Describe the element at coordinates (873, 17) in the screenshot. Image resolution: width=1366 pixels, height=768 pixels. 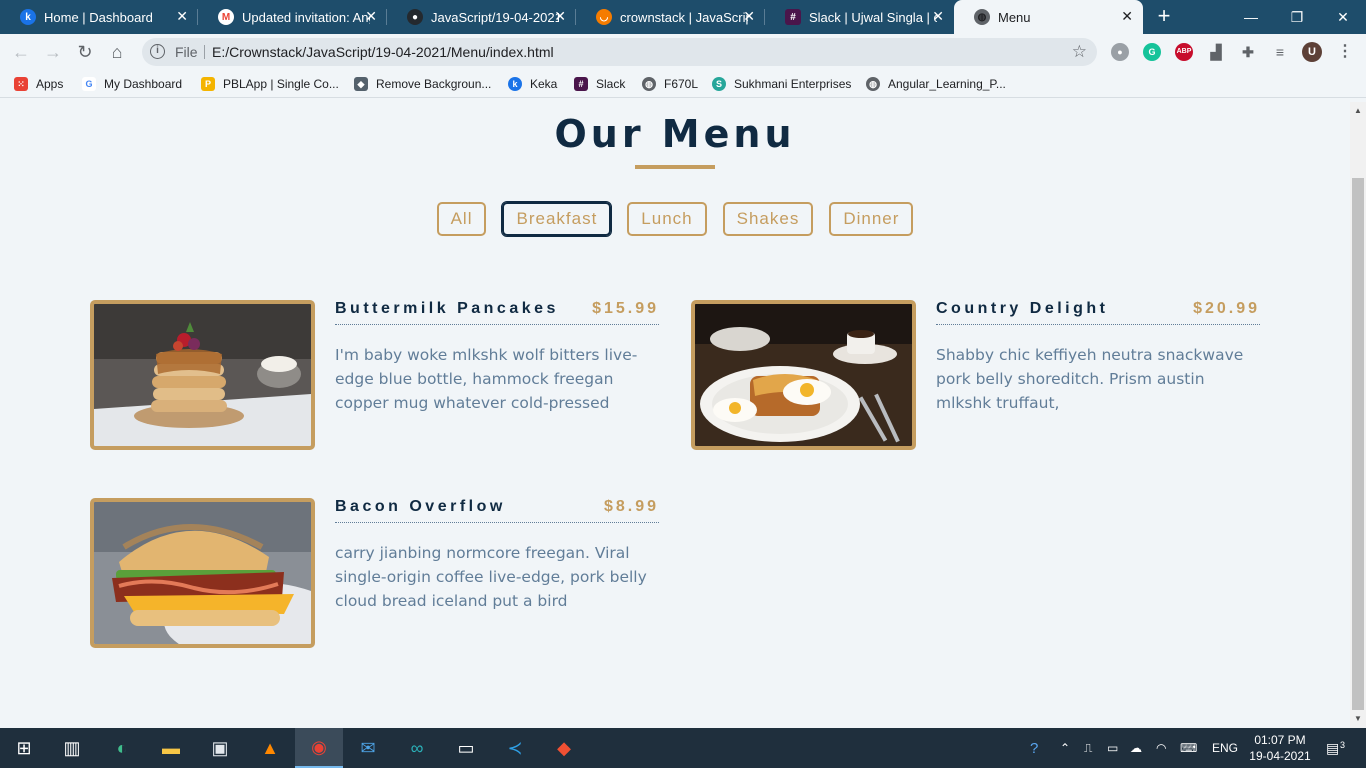
I see `tab-title: Slack | Ujwal Singla | cro` at that location.